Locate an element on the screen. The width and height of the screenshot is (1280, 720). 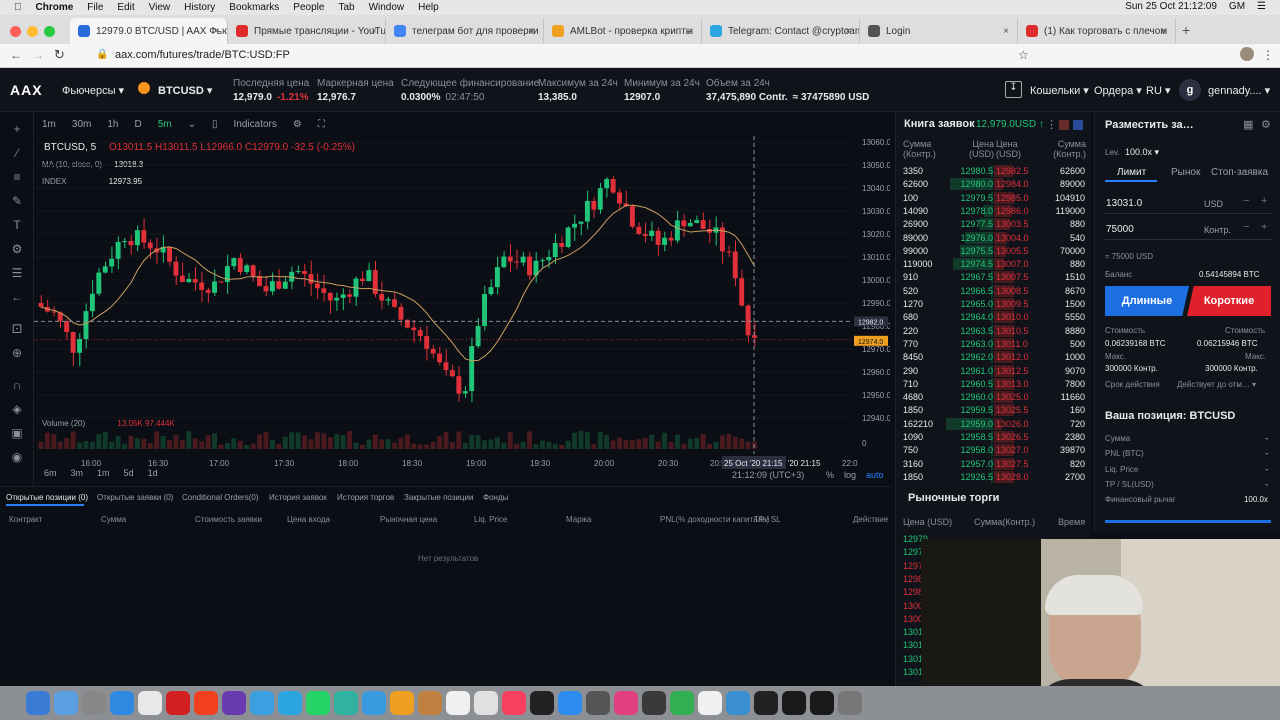
menu-people: People is located at coordinates (308, 7).